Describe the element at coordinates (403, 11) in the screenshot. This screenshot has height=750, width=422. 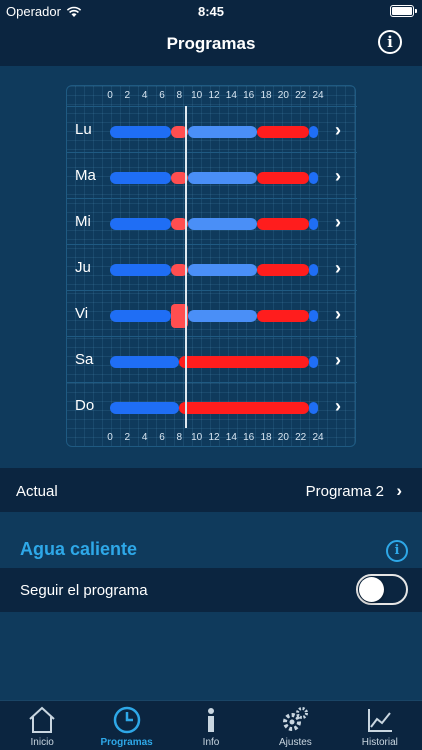
I see `battery-icon` at that location.